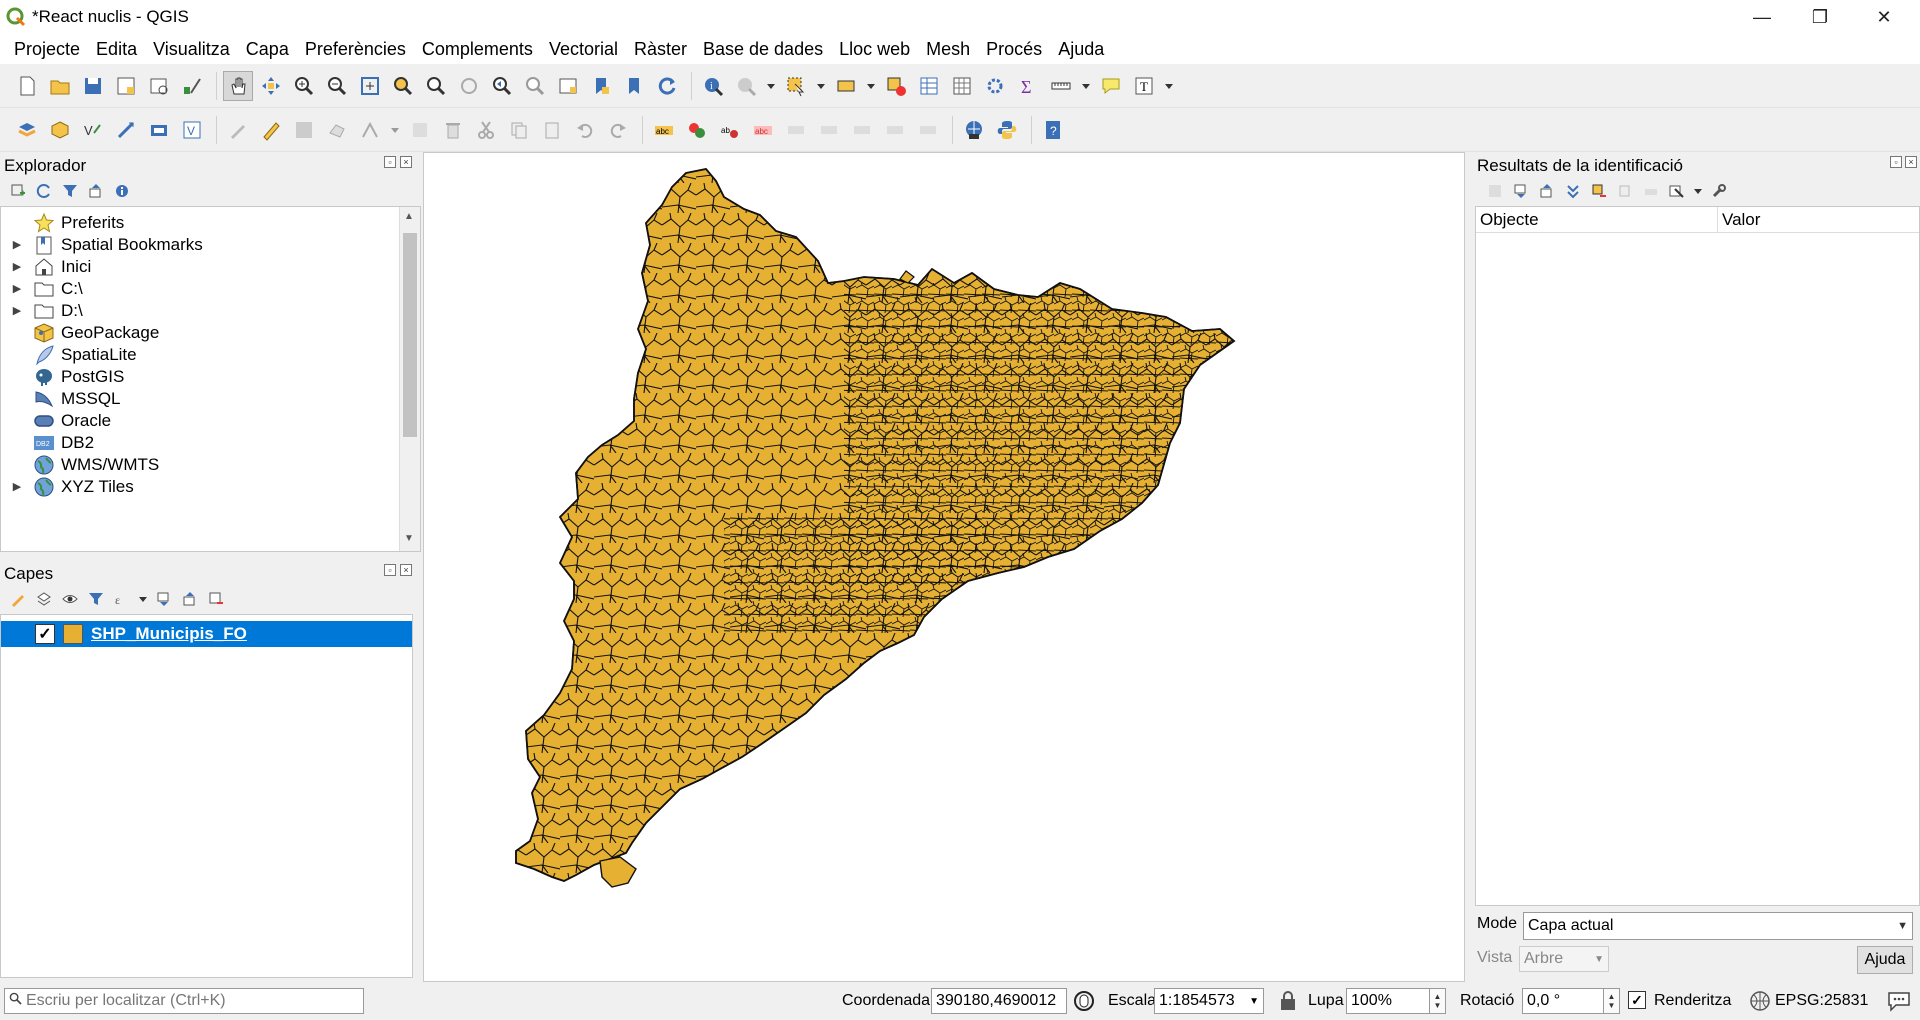 The height and width of the screenshot is (1020, 1920). Describe the element at coordinates (216, 599) in the screenshot. I see `remove-layer-icon` at that location.